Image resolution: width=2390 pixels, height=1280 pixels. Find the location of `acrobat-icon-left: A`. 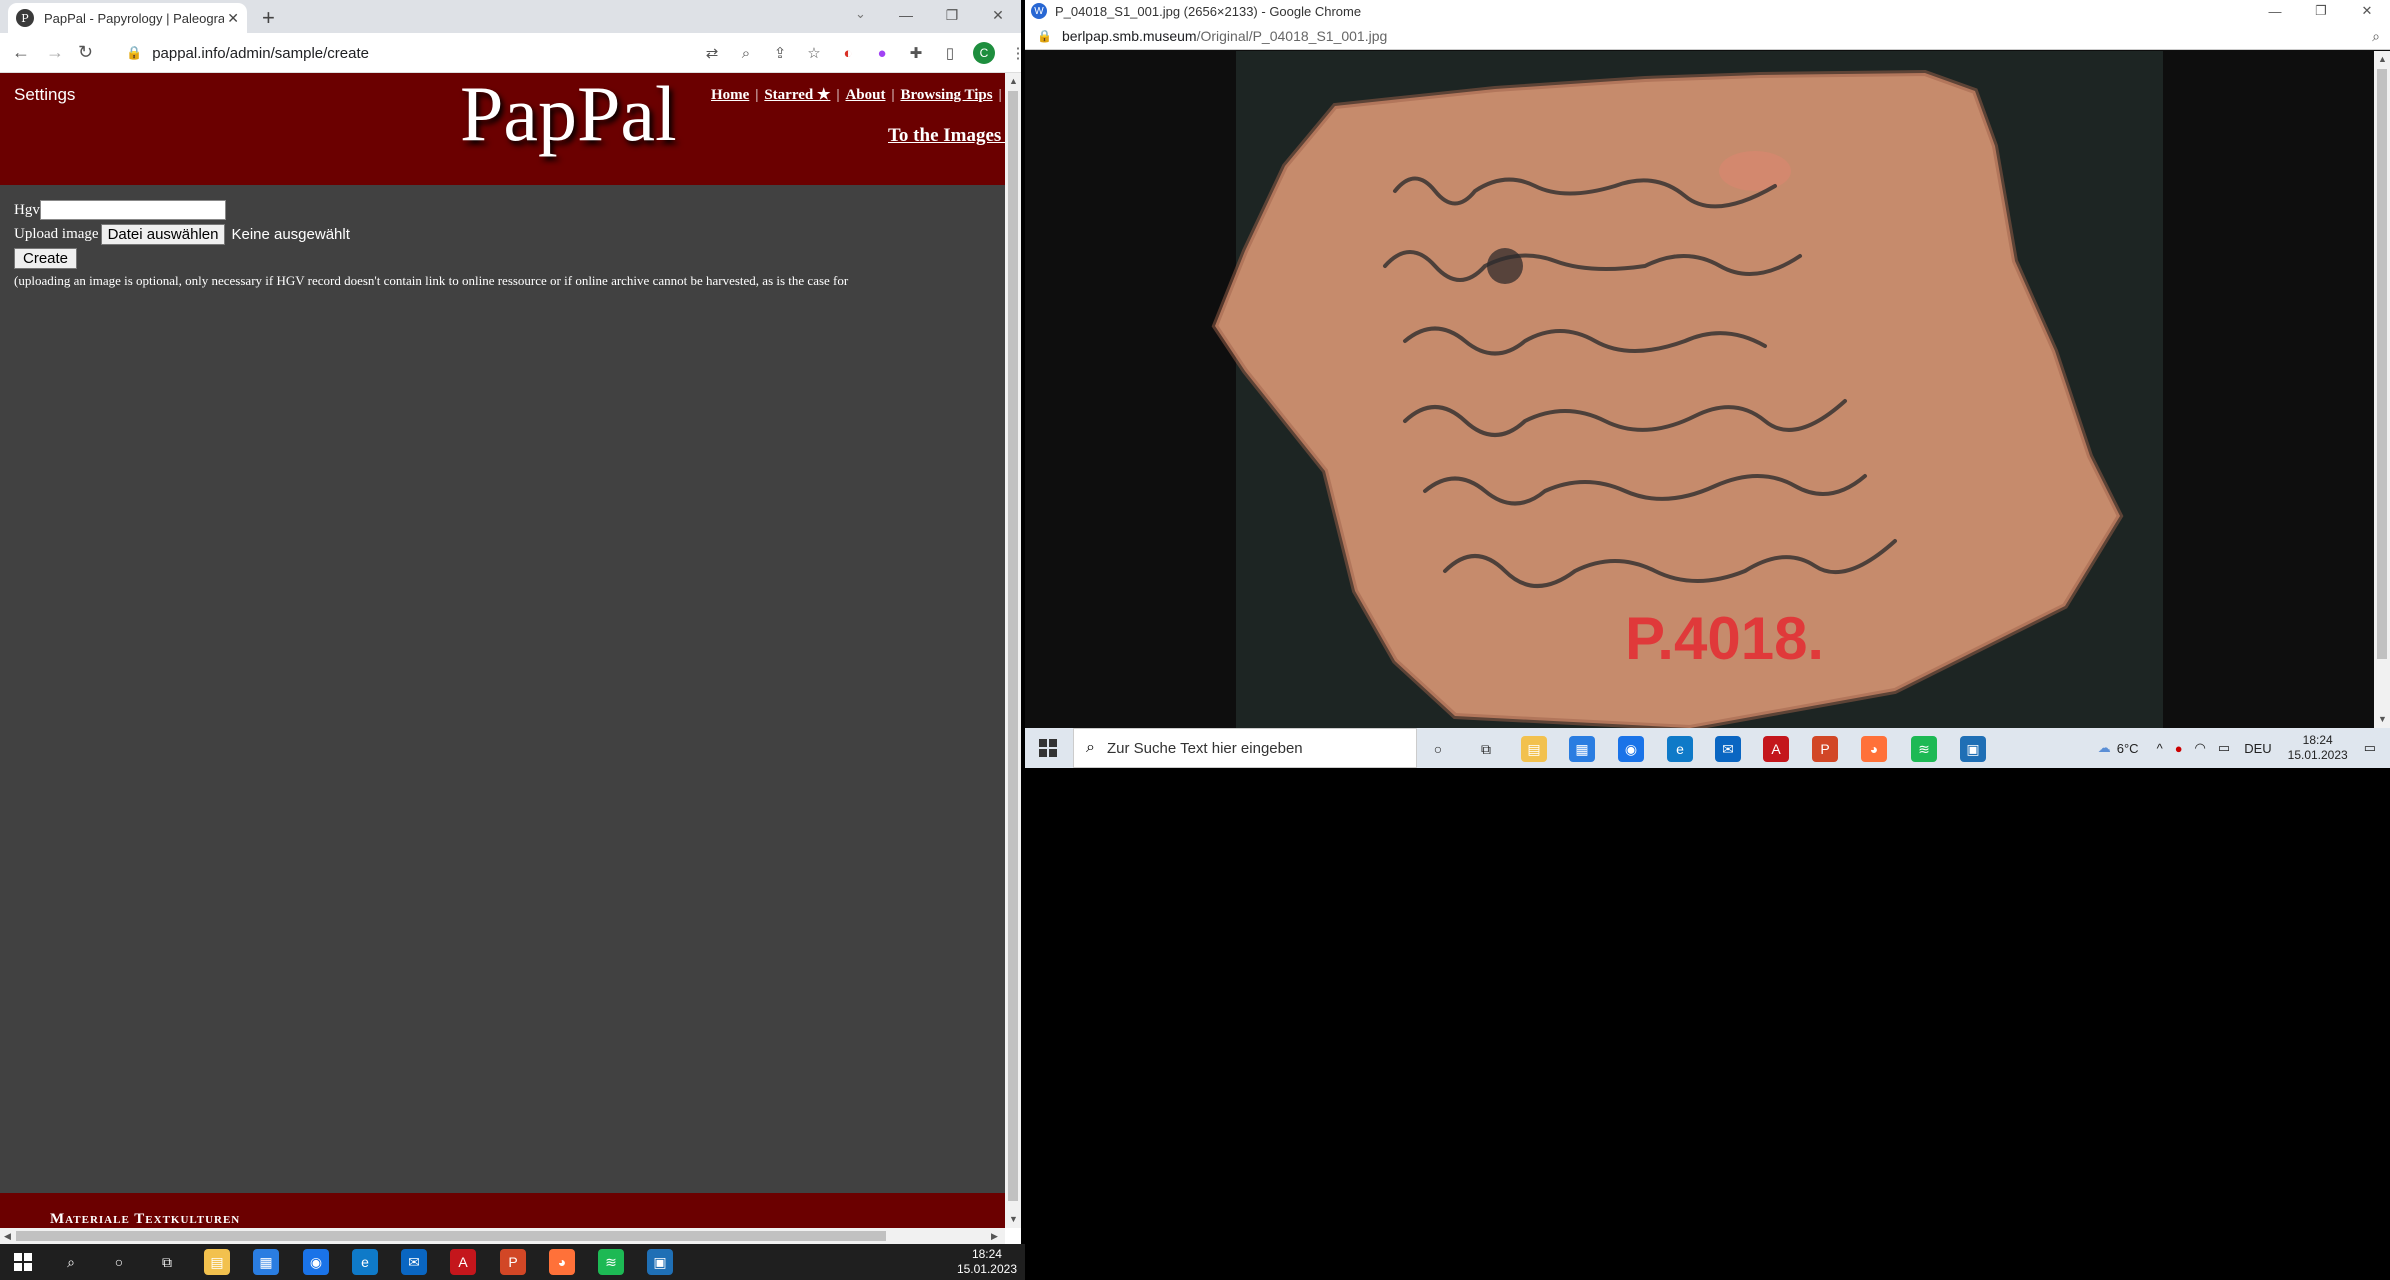

acrobat-icon-left: A is located at coordinates (463, 1262).